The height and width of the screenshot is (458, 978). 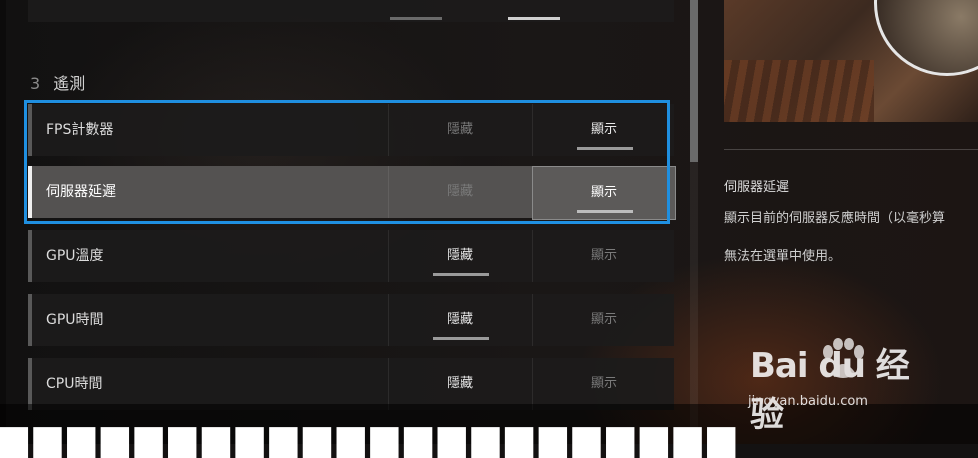 What do you see at coordinates (783, 256) in the screenshot?
I see `info-note: 無法在選單中使用。` at bounding box center [783, 256].